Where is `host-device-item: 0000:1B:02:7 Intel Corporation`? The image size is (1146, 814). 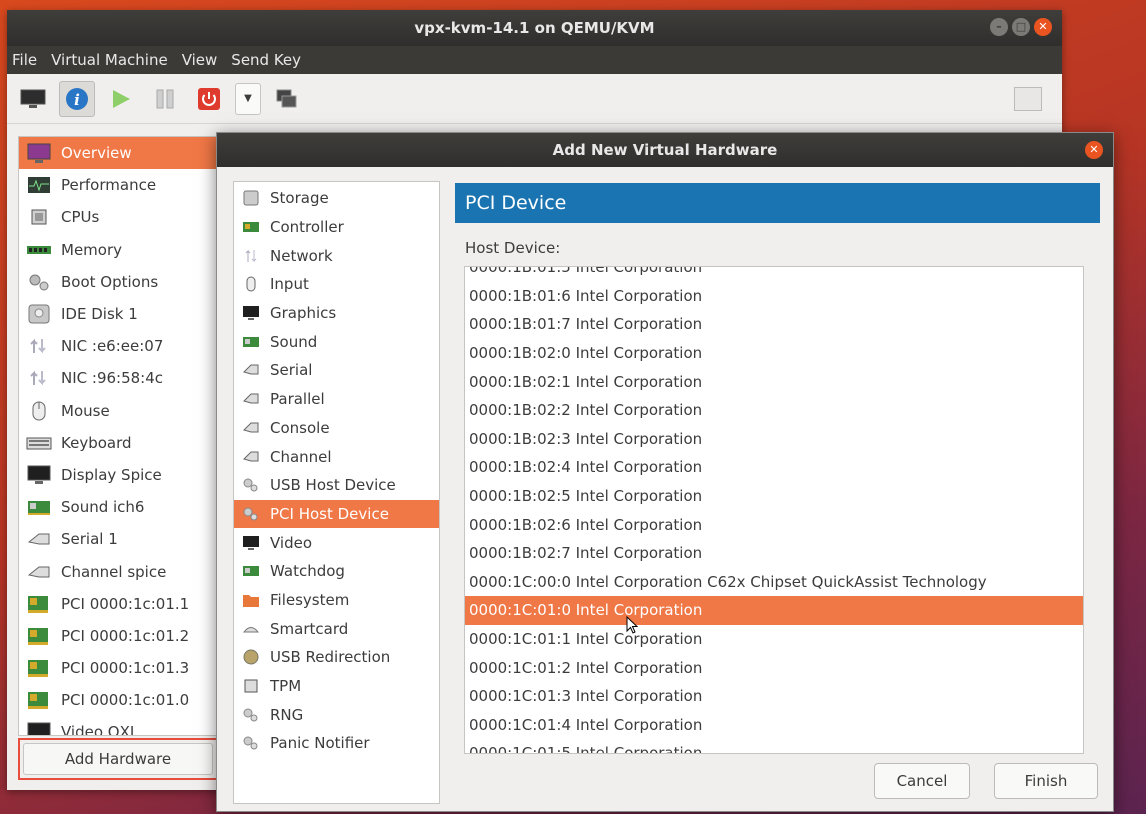 host-device-item: 0000:1B:02:7 Intel Corporation is located at coordinates (774, 553).